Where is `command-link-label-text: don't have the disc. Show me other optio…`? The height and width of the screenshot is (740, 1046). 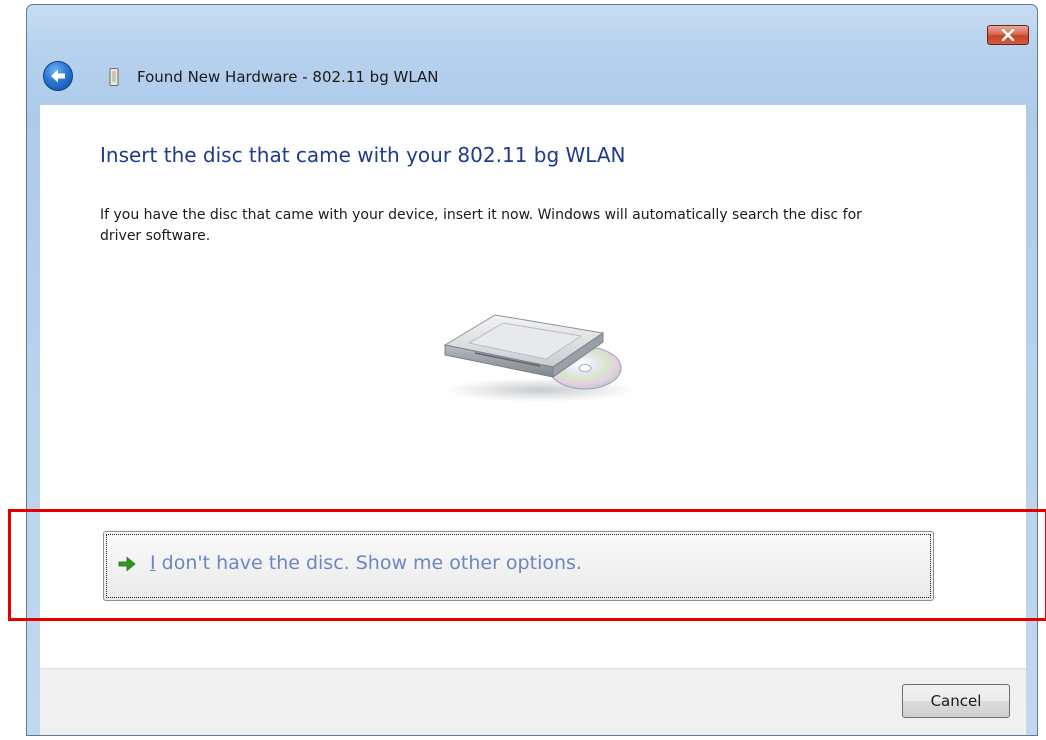 command-link-label-text: don't have the disc. Show me other optio… is located at coordinates (368, 563).